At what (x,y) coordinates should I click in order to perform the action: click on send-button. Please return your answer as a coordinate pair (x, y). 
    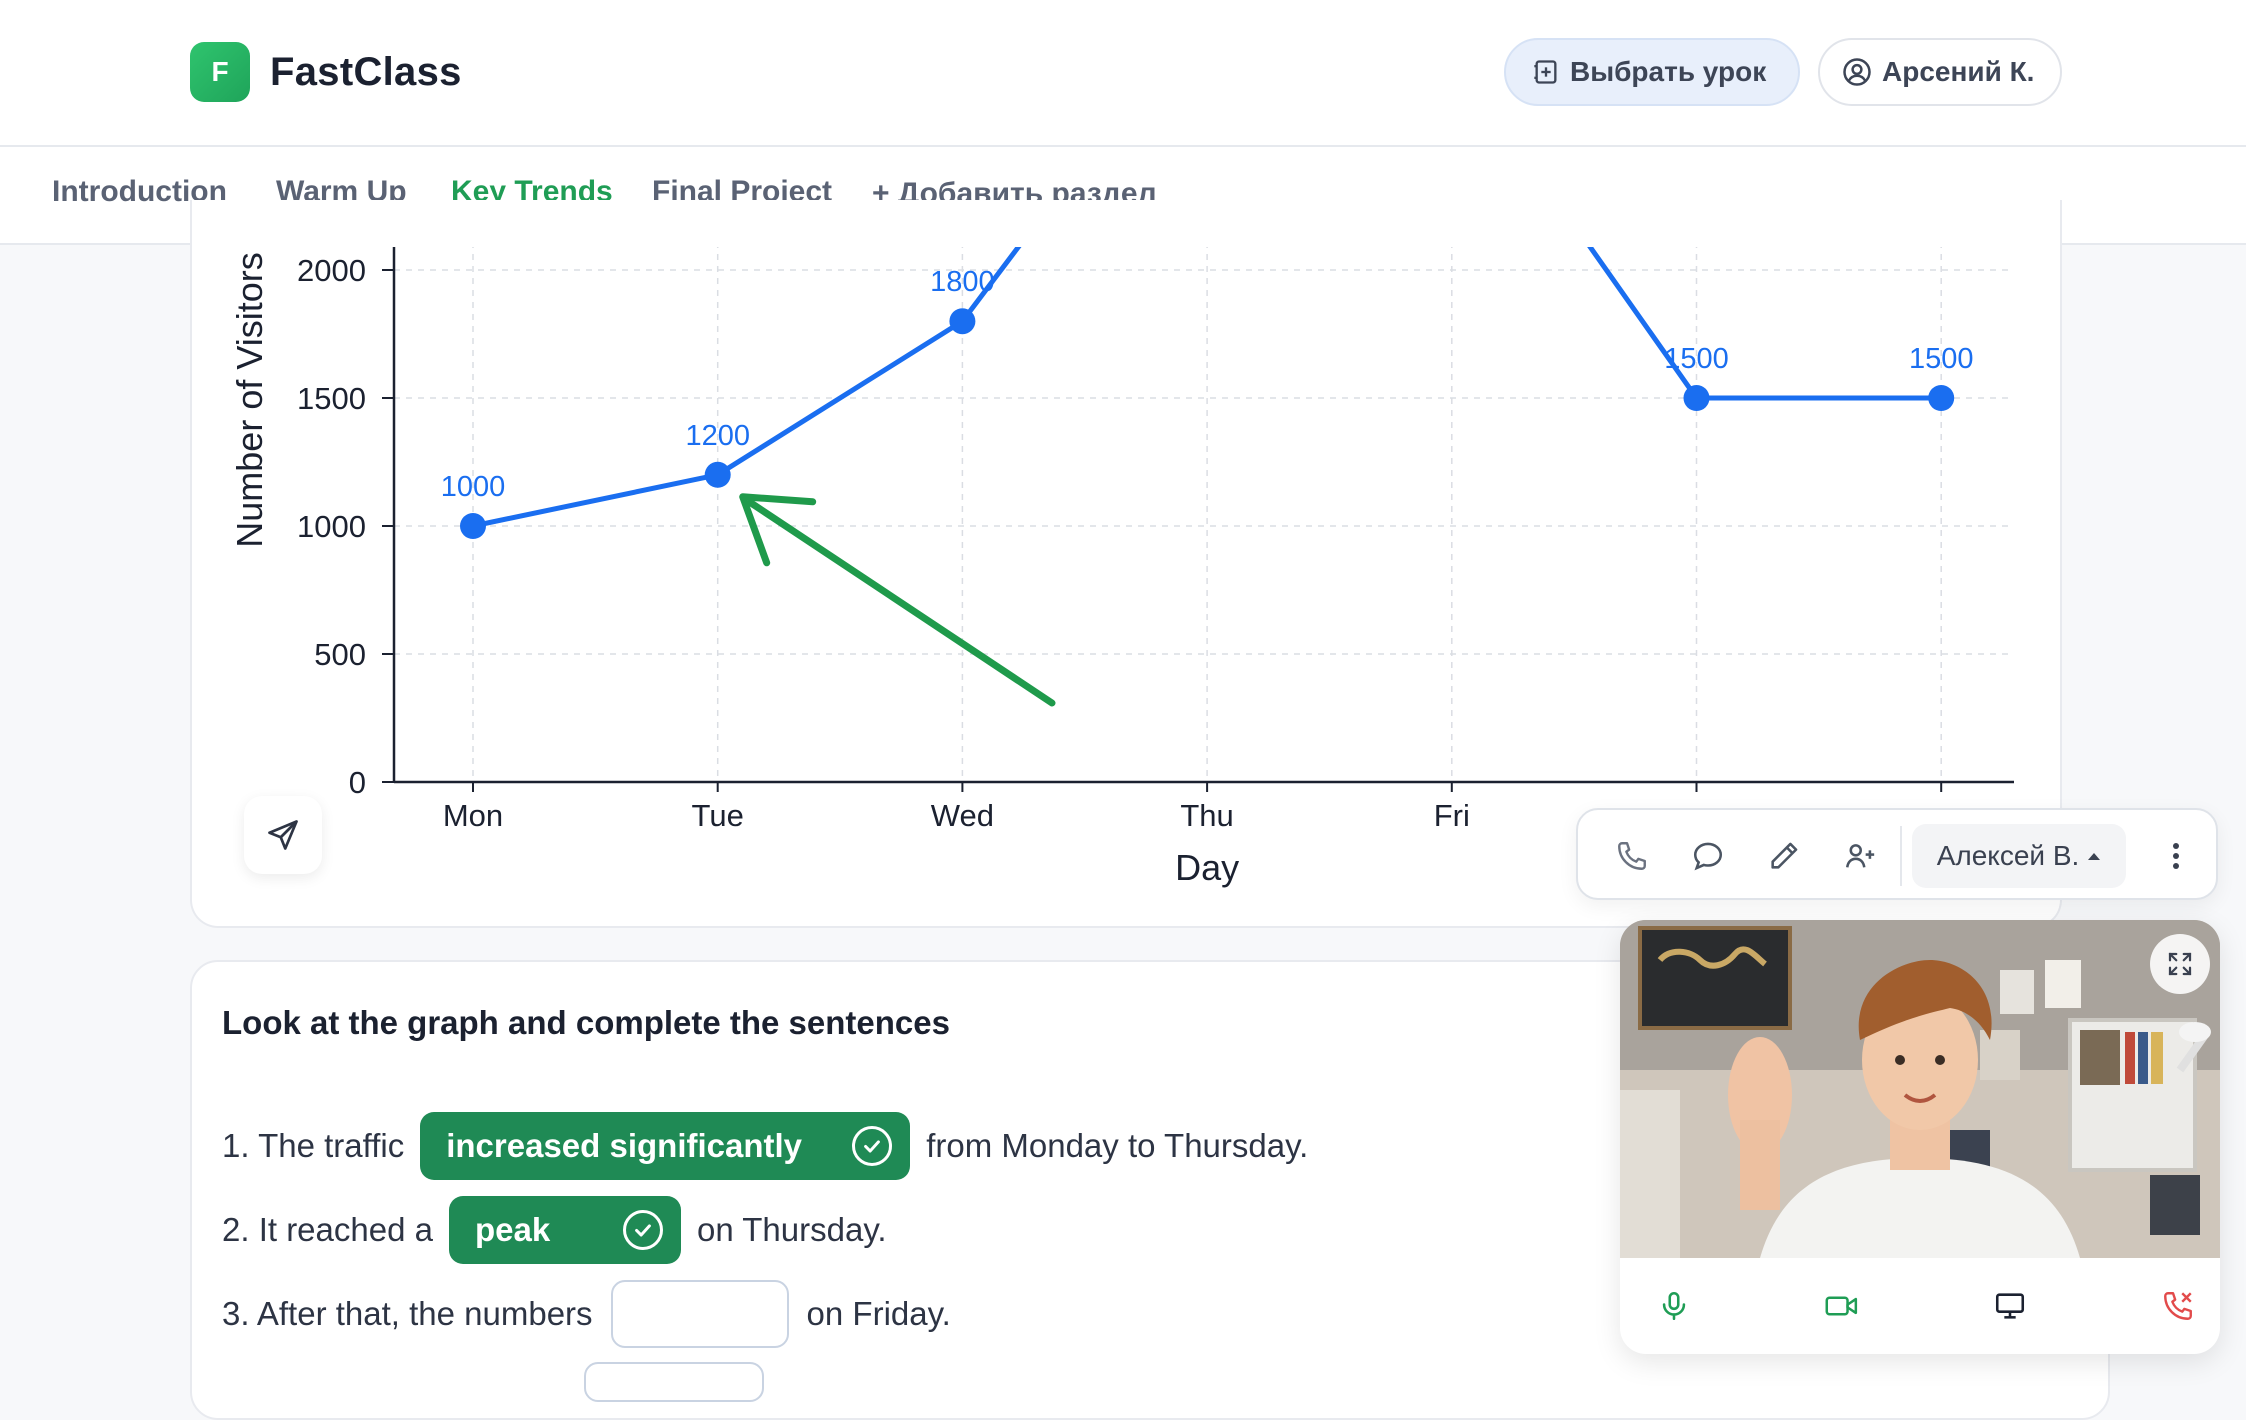
    Looking at the image, I should click on (283, 835).